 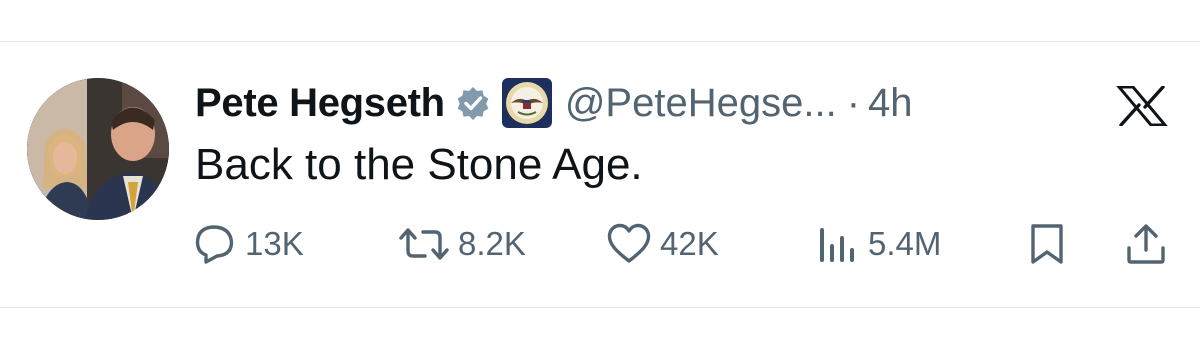 I want to click on repost-button: 8.2K, so click(x=462, y=244).